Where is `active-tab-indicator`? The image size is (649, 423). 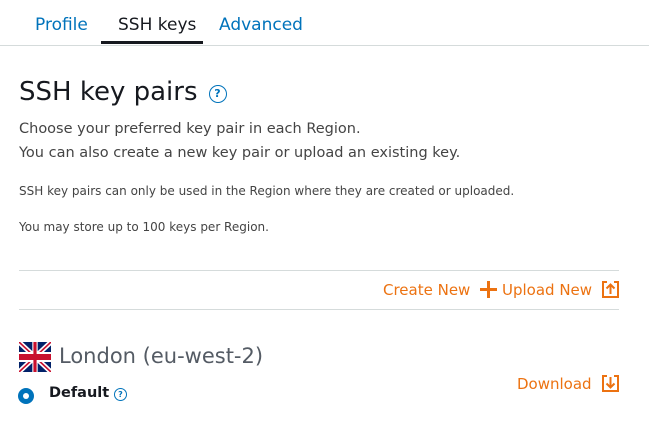 active-tab-indicator is located at coordinates (152, 42).